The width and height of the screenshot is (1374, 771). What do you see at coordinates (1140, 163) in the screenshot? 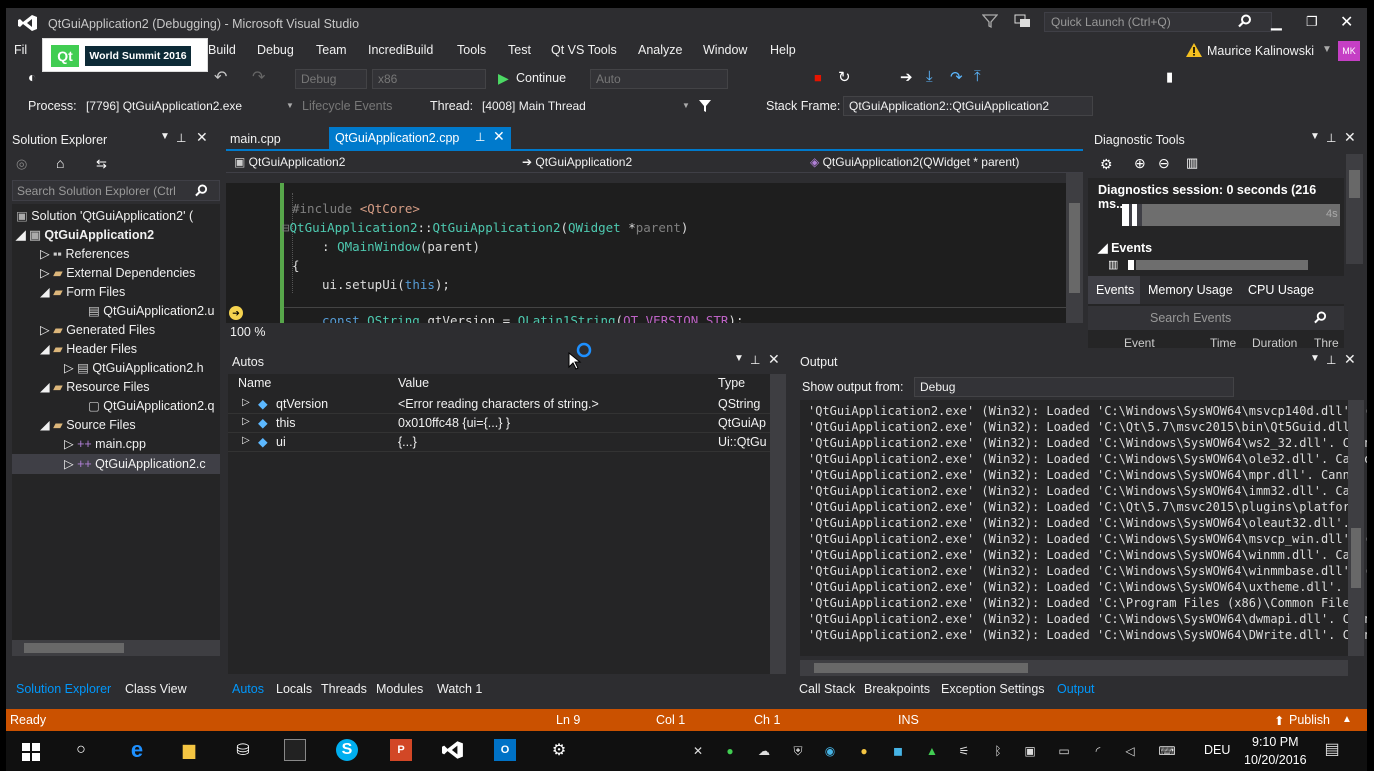
I see `zoom-in-icon: ⊕` at bounding box center [1140, 163].